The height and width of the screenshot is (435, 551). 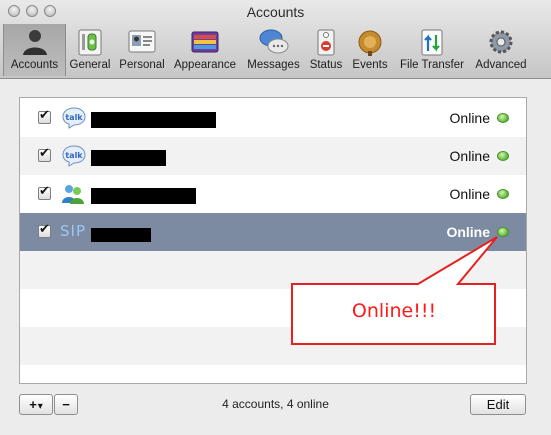 I want to click on messages-icon, so click(x=273, y=41).